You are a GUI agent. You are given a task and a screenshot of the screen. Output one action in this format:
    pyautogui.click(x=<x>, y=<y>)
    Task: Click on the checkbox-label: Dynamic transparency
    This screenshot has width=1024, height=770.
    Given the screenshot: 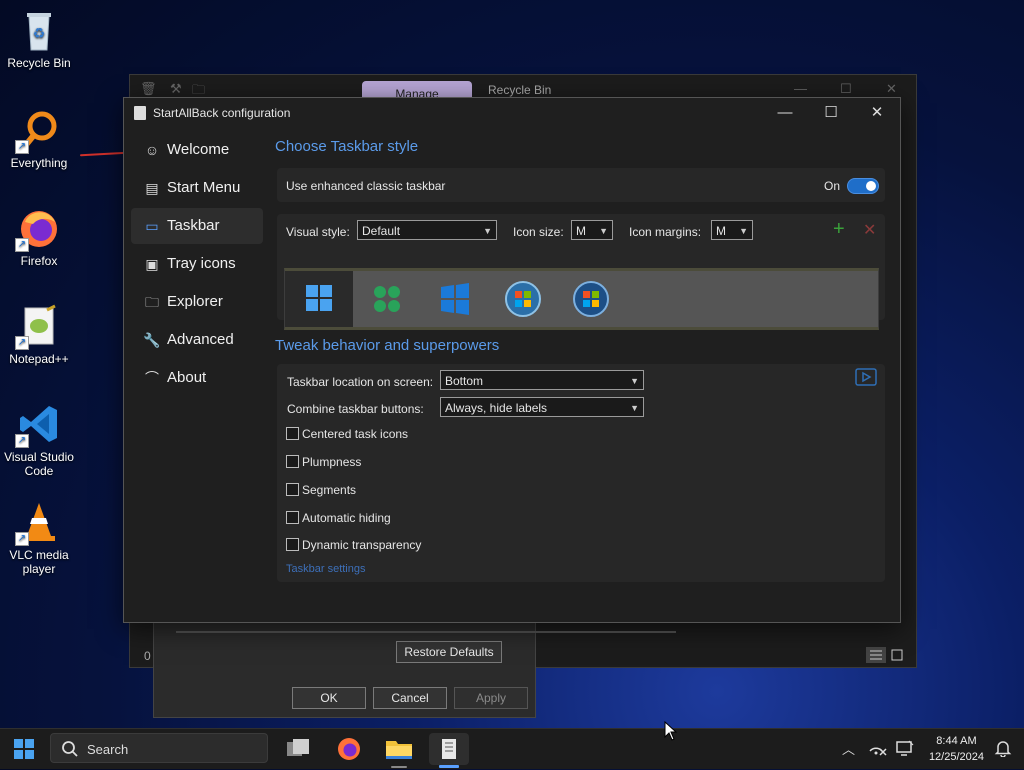 What is the action you would take?
    pyautogui.click(x=362, y=545)
    